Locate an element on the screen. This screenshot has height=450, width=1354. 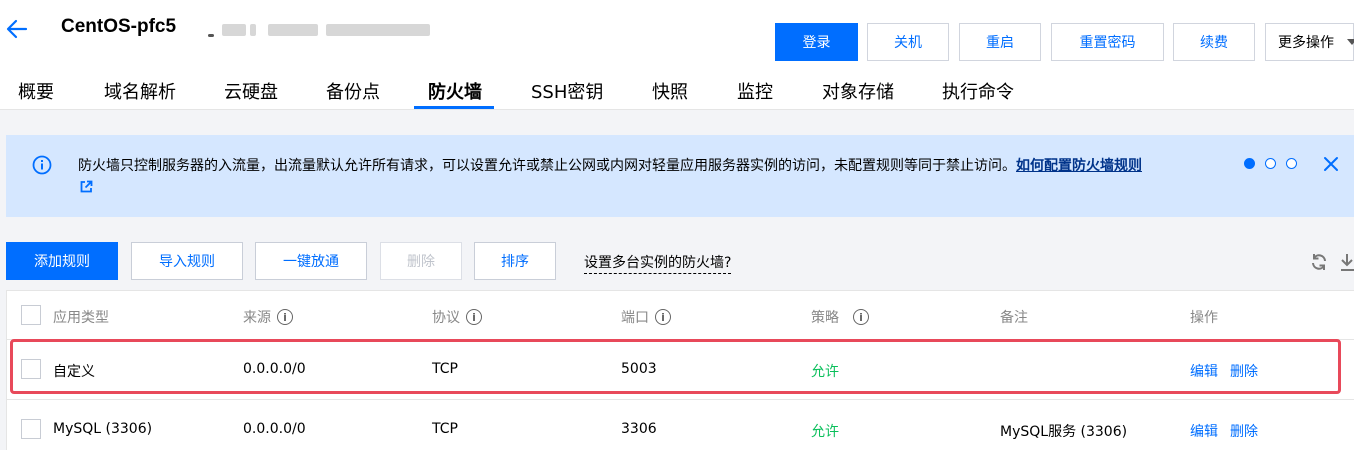
sort-button: 排序 is located at coordinates (515, 261).